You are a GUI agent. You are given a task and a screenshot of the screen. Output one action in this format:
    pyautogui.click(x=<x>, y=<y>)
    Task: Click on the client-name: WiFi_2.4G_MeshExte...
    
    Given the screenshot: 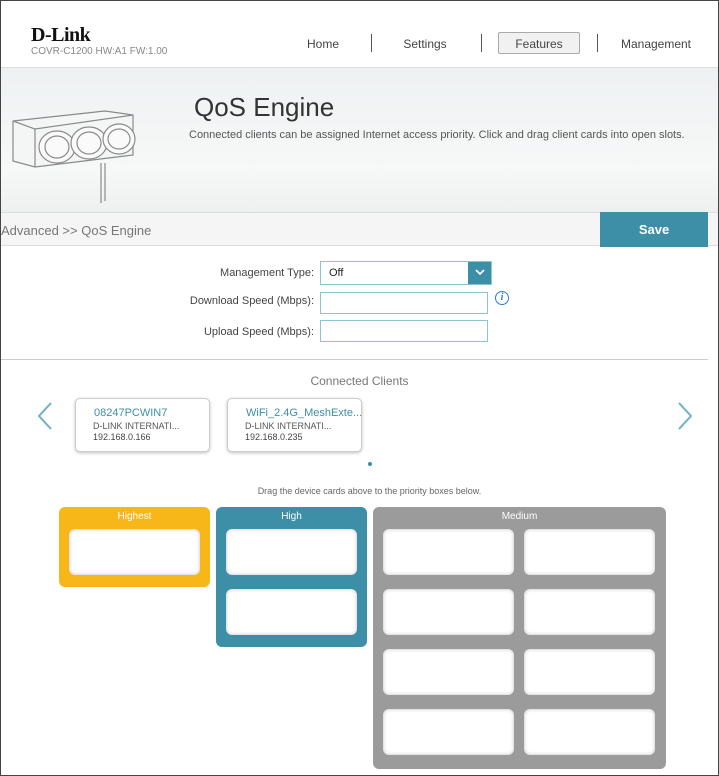 What is the action you would take?
    pyautogui.click(x=304, y=413)
    